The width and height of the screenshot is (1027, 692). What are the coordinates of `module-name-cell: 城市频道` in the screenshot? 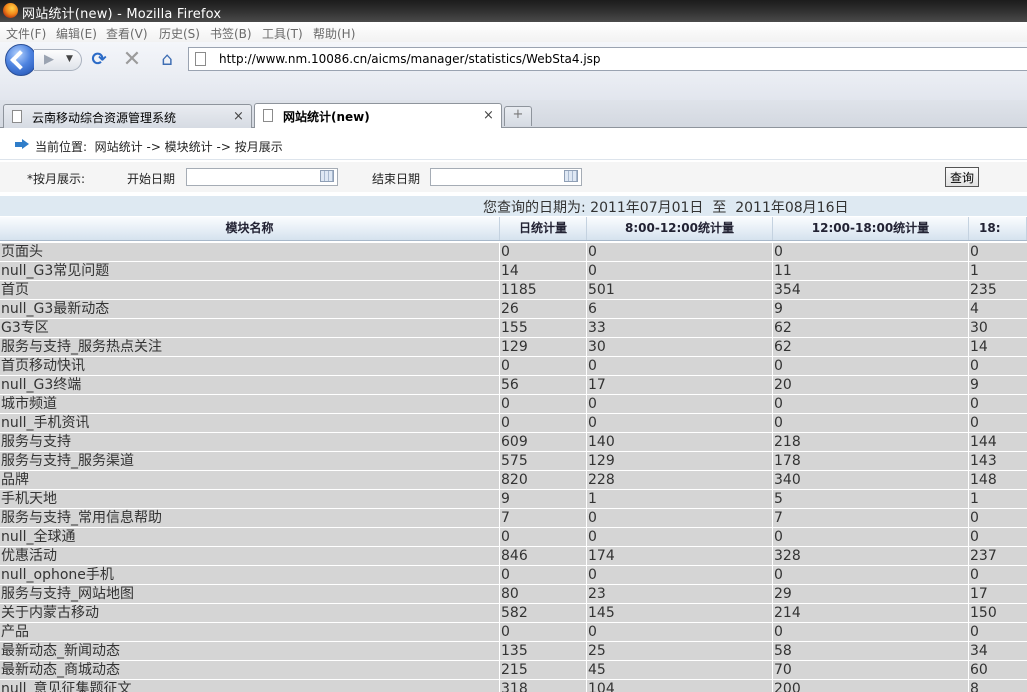 It's located at (249, 404).